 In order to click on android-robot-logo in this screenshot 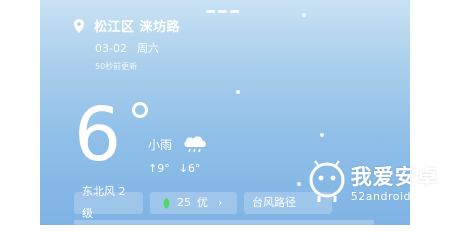, I will do `click(327, 181)`.